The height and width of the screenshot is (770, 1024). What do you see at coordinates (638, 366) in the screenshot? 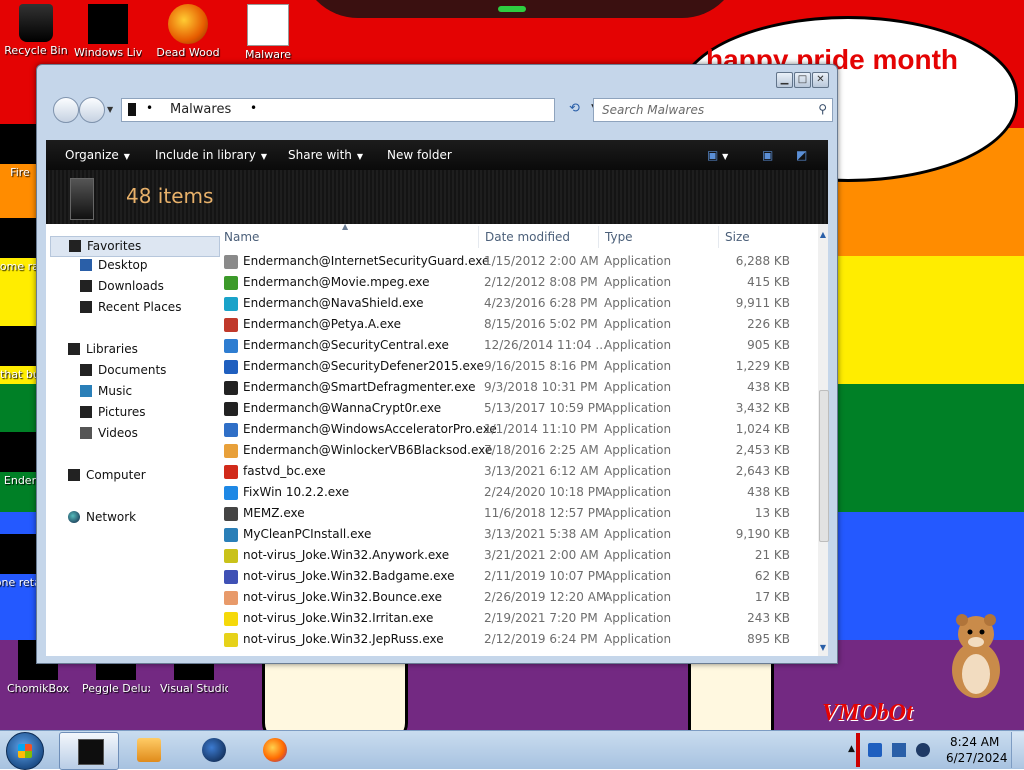
I see `file-type: Application` at bounding box center [638, 366].